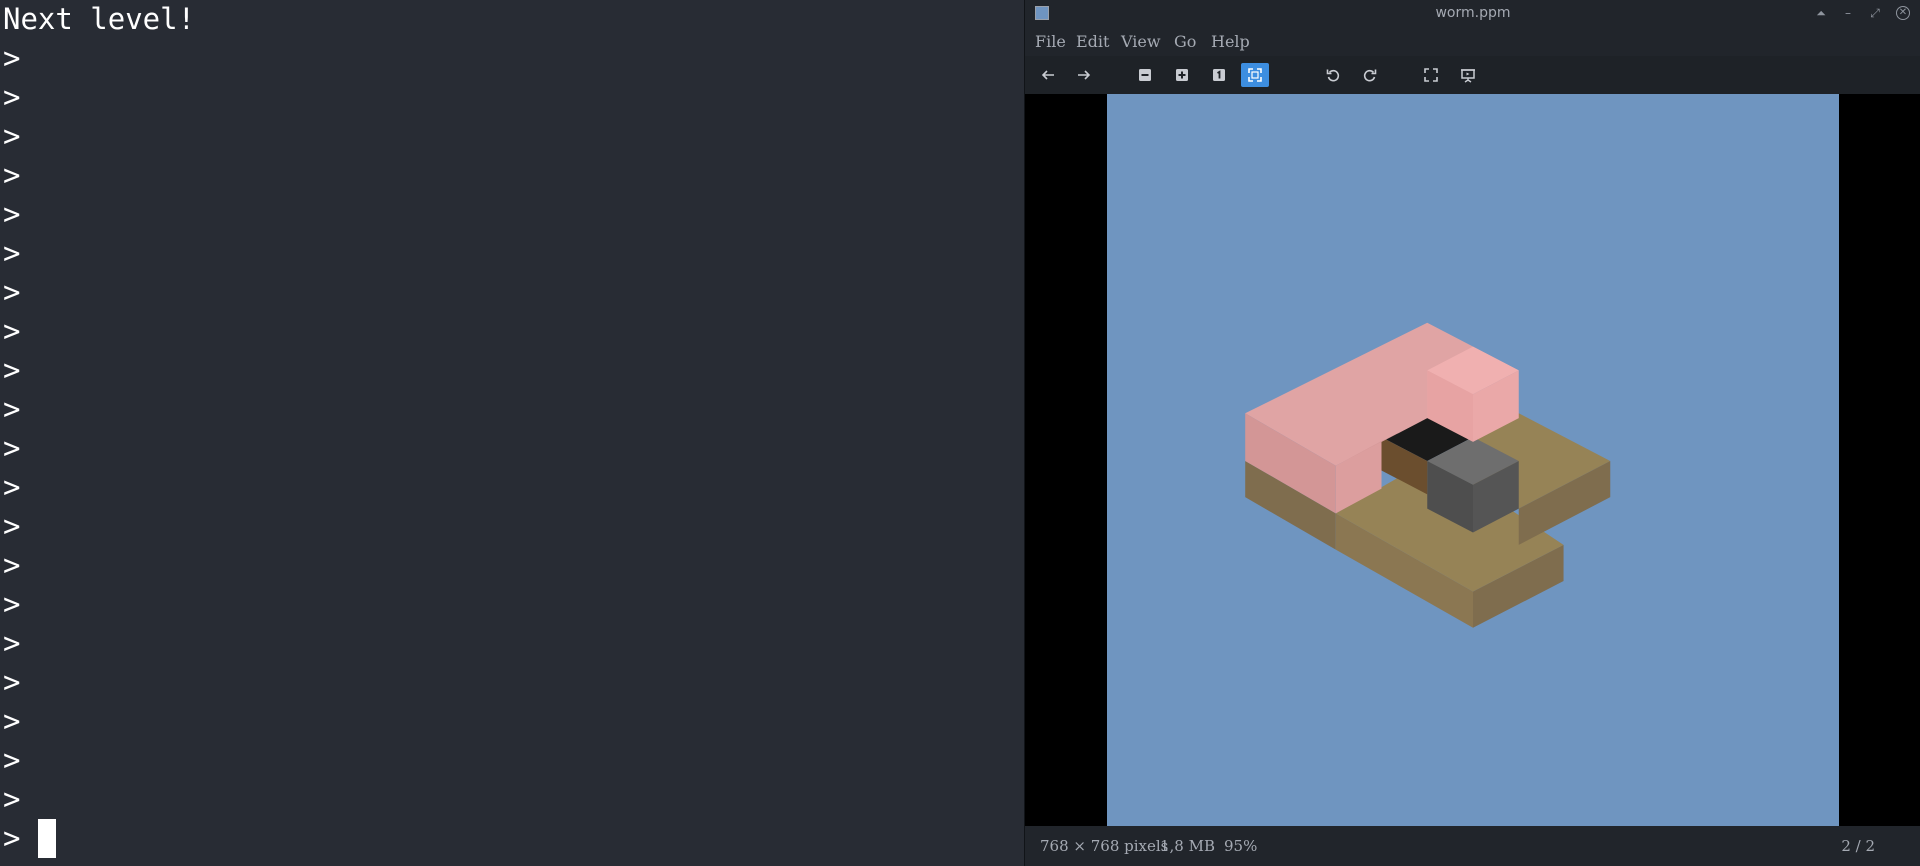  I want to click on rotate-right-button, so click(1370, 75).